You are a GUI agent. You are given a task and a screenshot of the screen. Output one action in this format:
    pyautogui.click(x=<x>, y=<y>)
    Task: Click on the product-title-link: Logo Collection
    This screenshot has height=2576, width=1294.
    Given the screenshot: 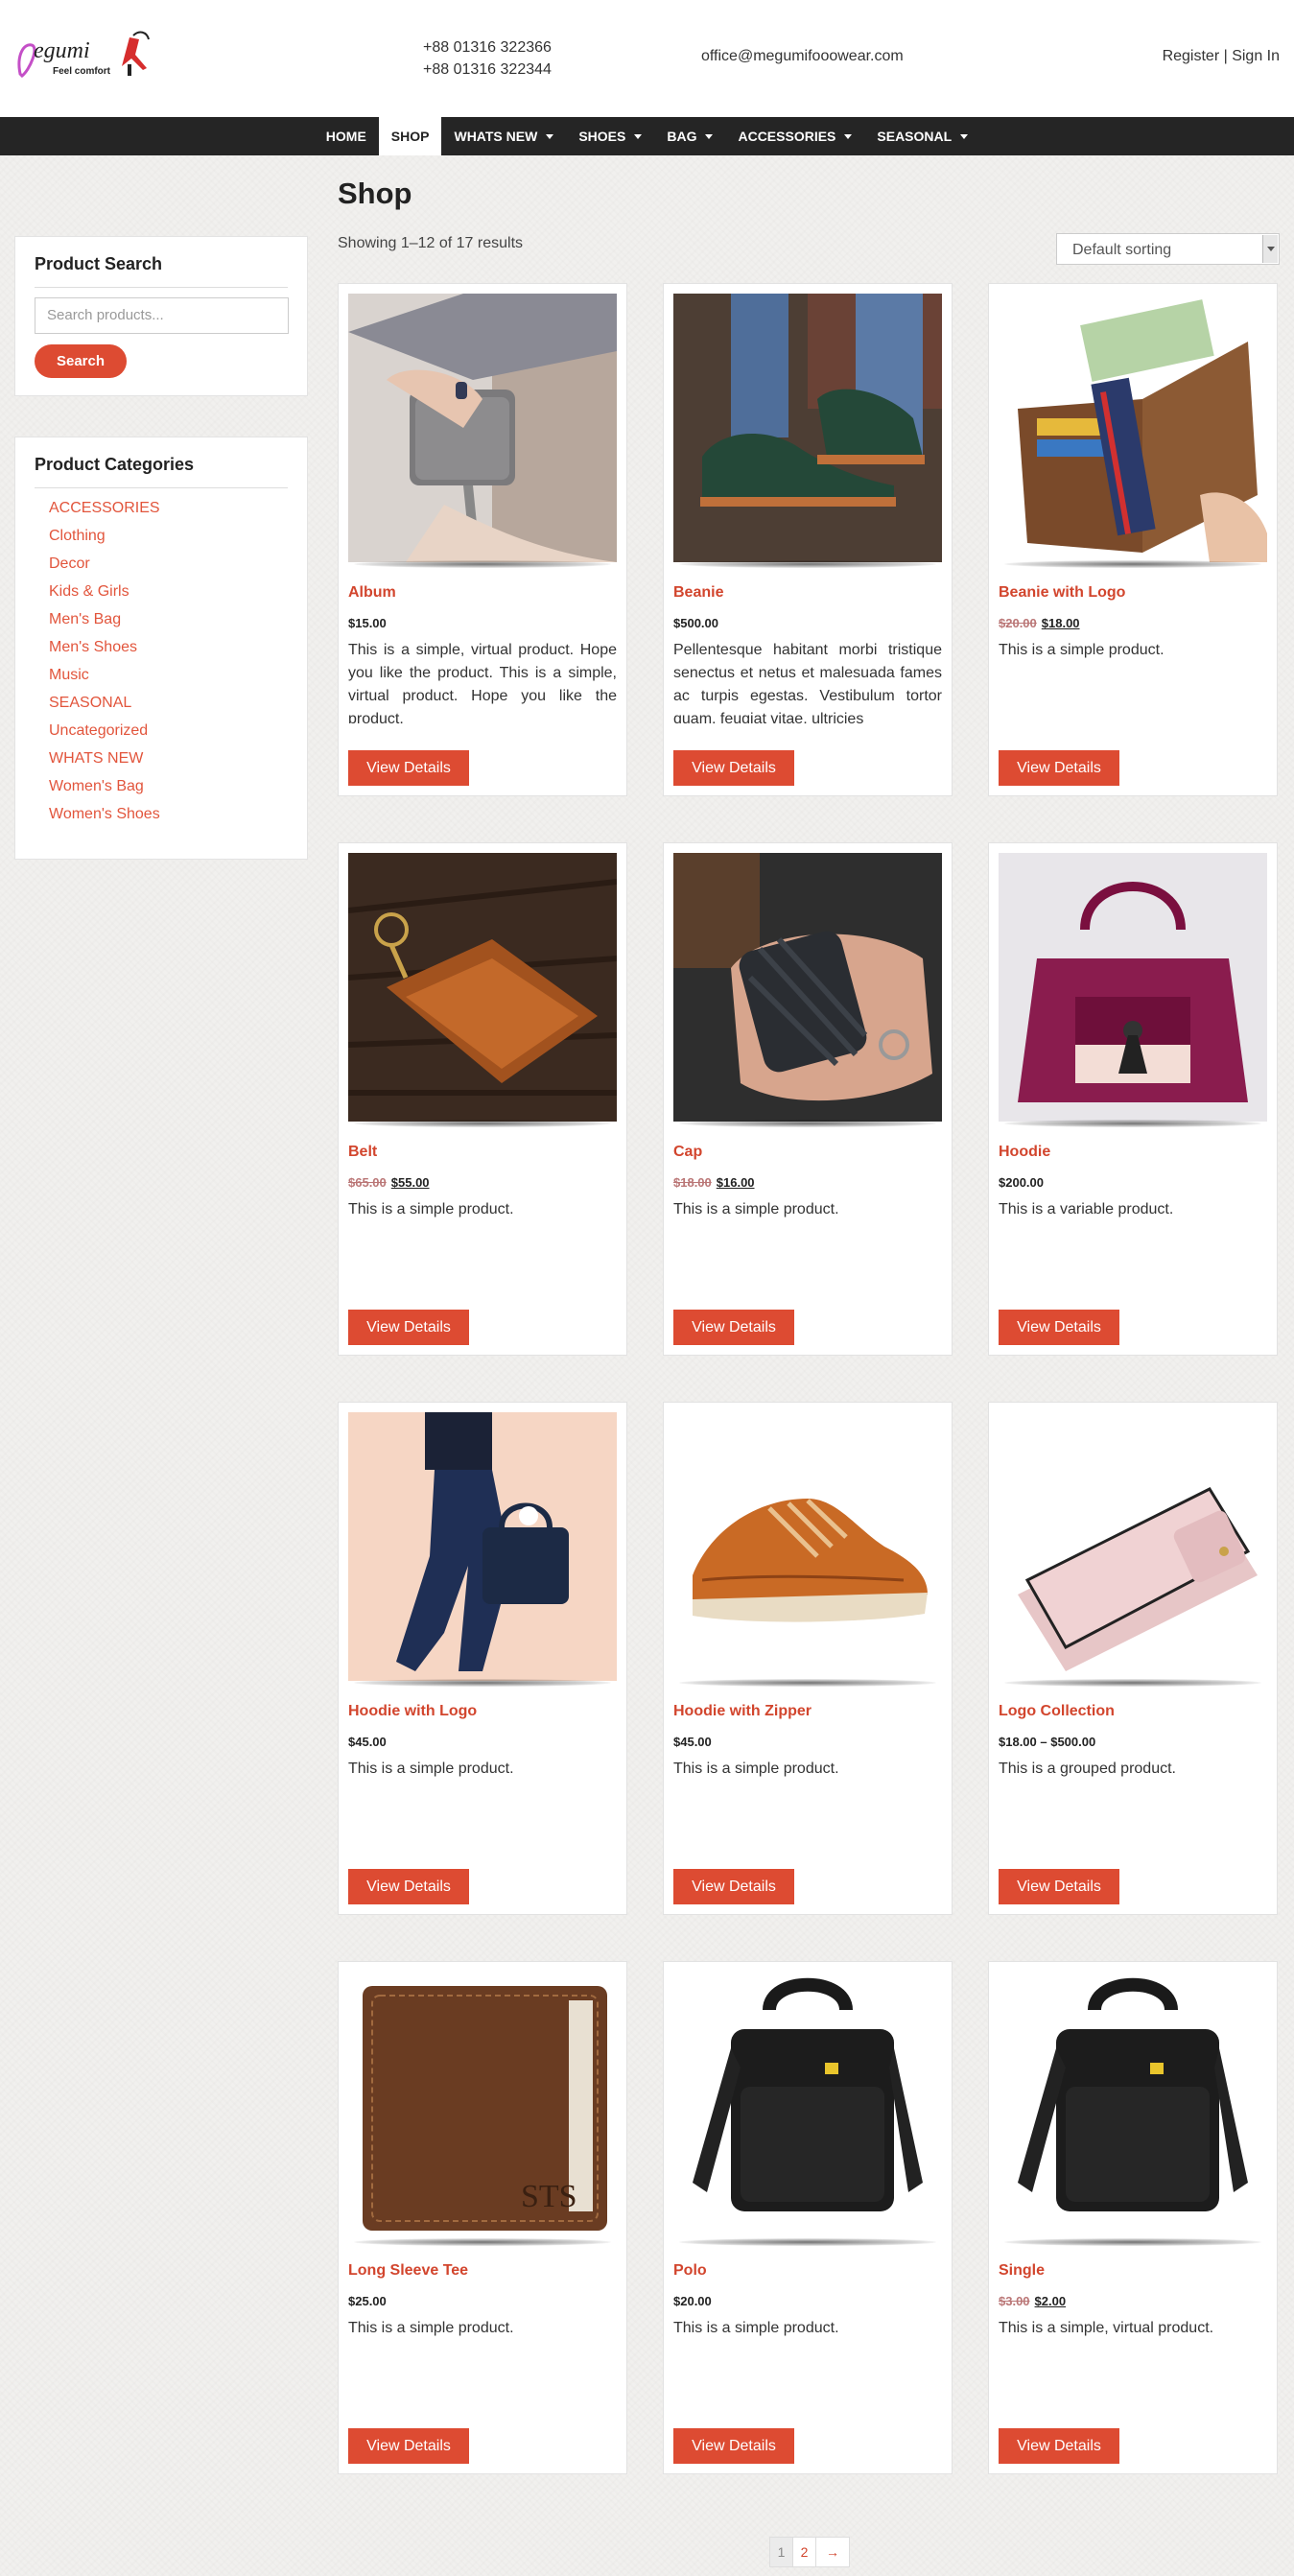 What is the action you would take?
    pyautogui.click(x=1057, y=1712)
    